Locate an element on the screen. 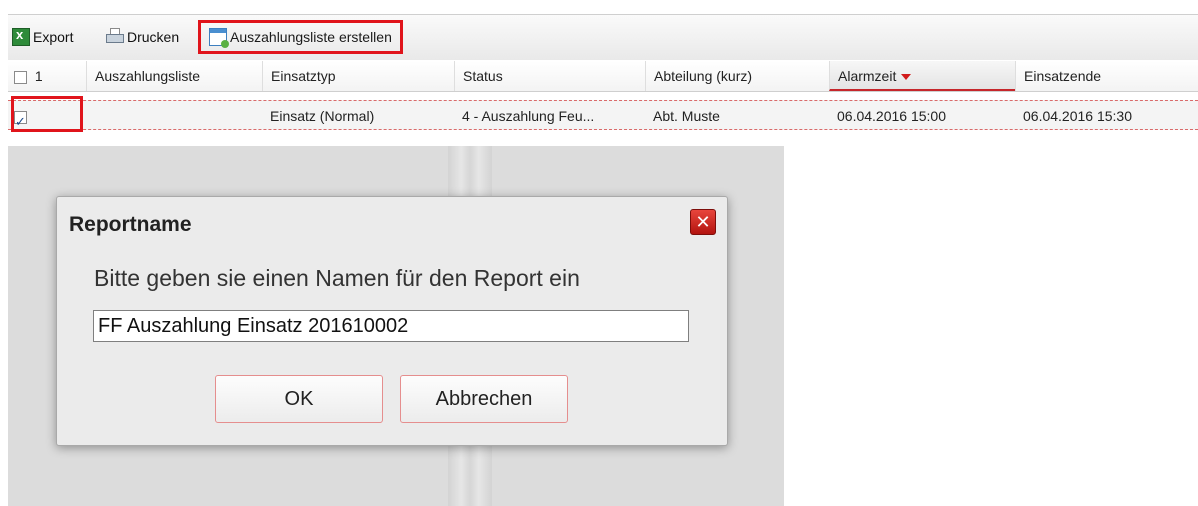  create-payout-list-label: Auszahlungsliste erstellen is located at coordinates (311, 37).